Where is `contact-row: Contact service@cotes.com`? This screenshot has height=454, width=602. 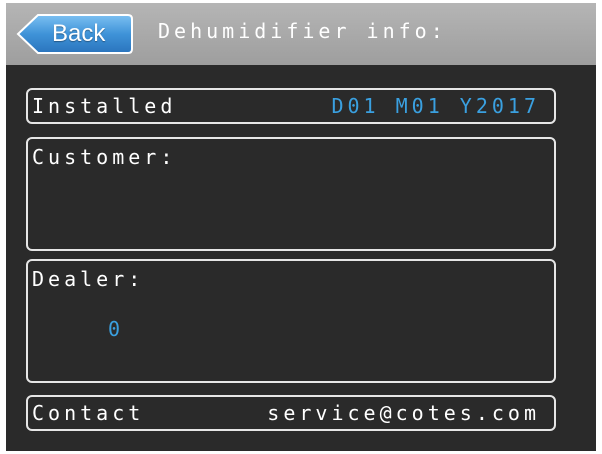 contact-row: Contact service@cotes.com is located at coordinates (291, 413).